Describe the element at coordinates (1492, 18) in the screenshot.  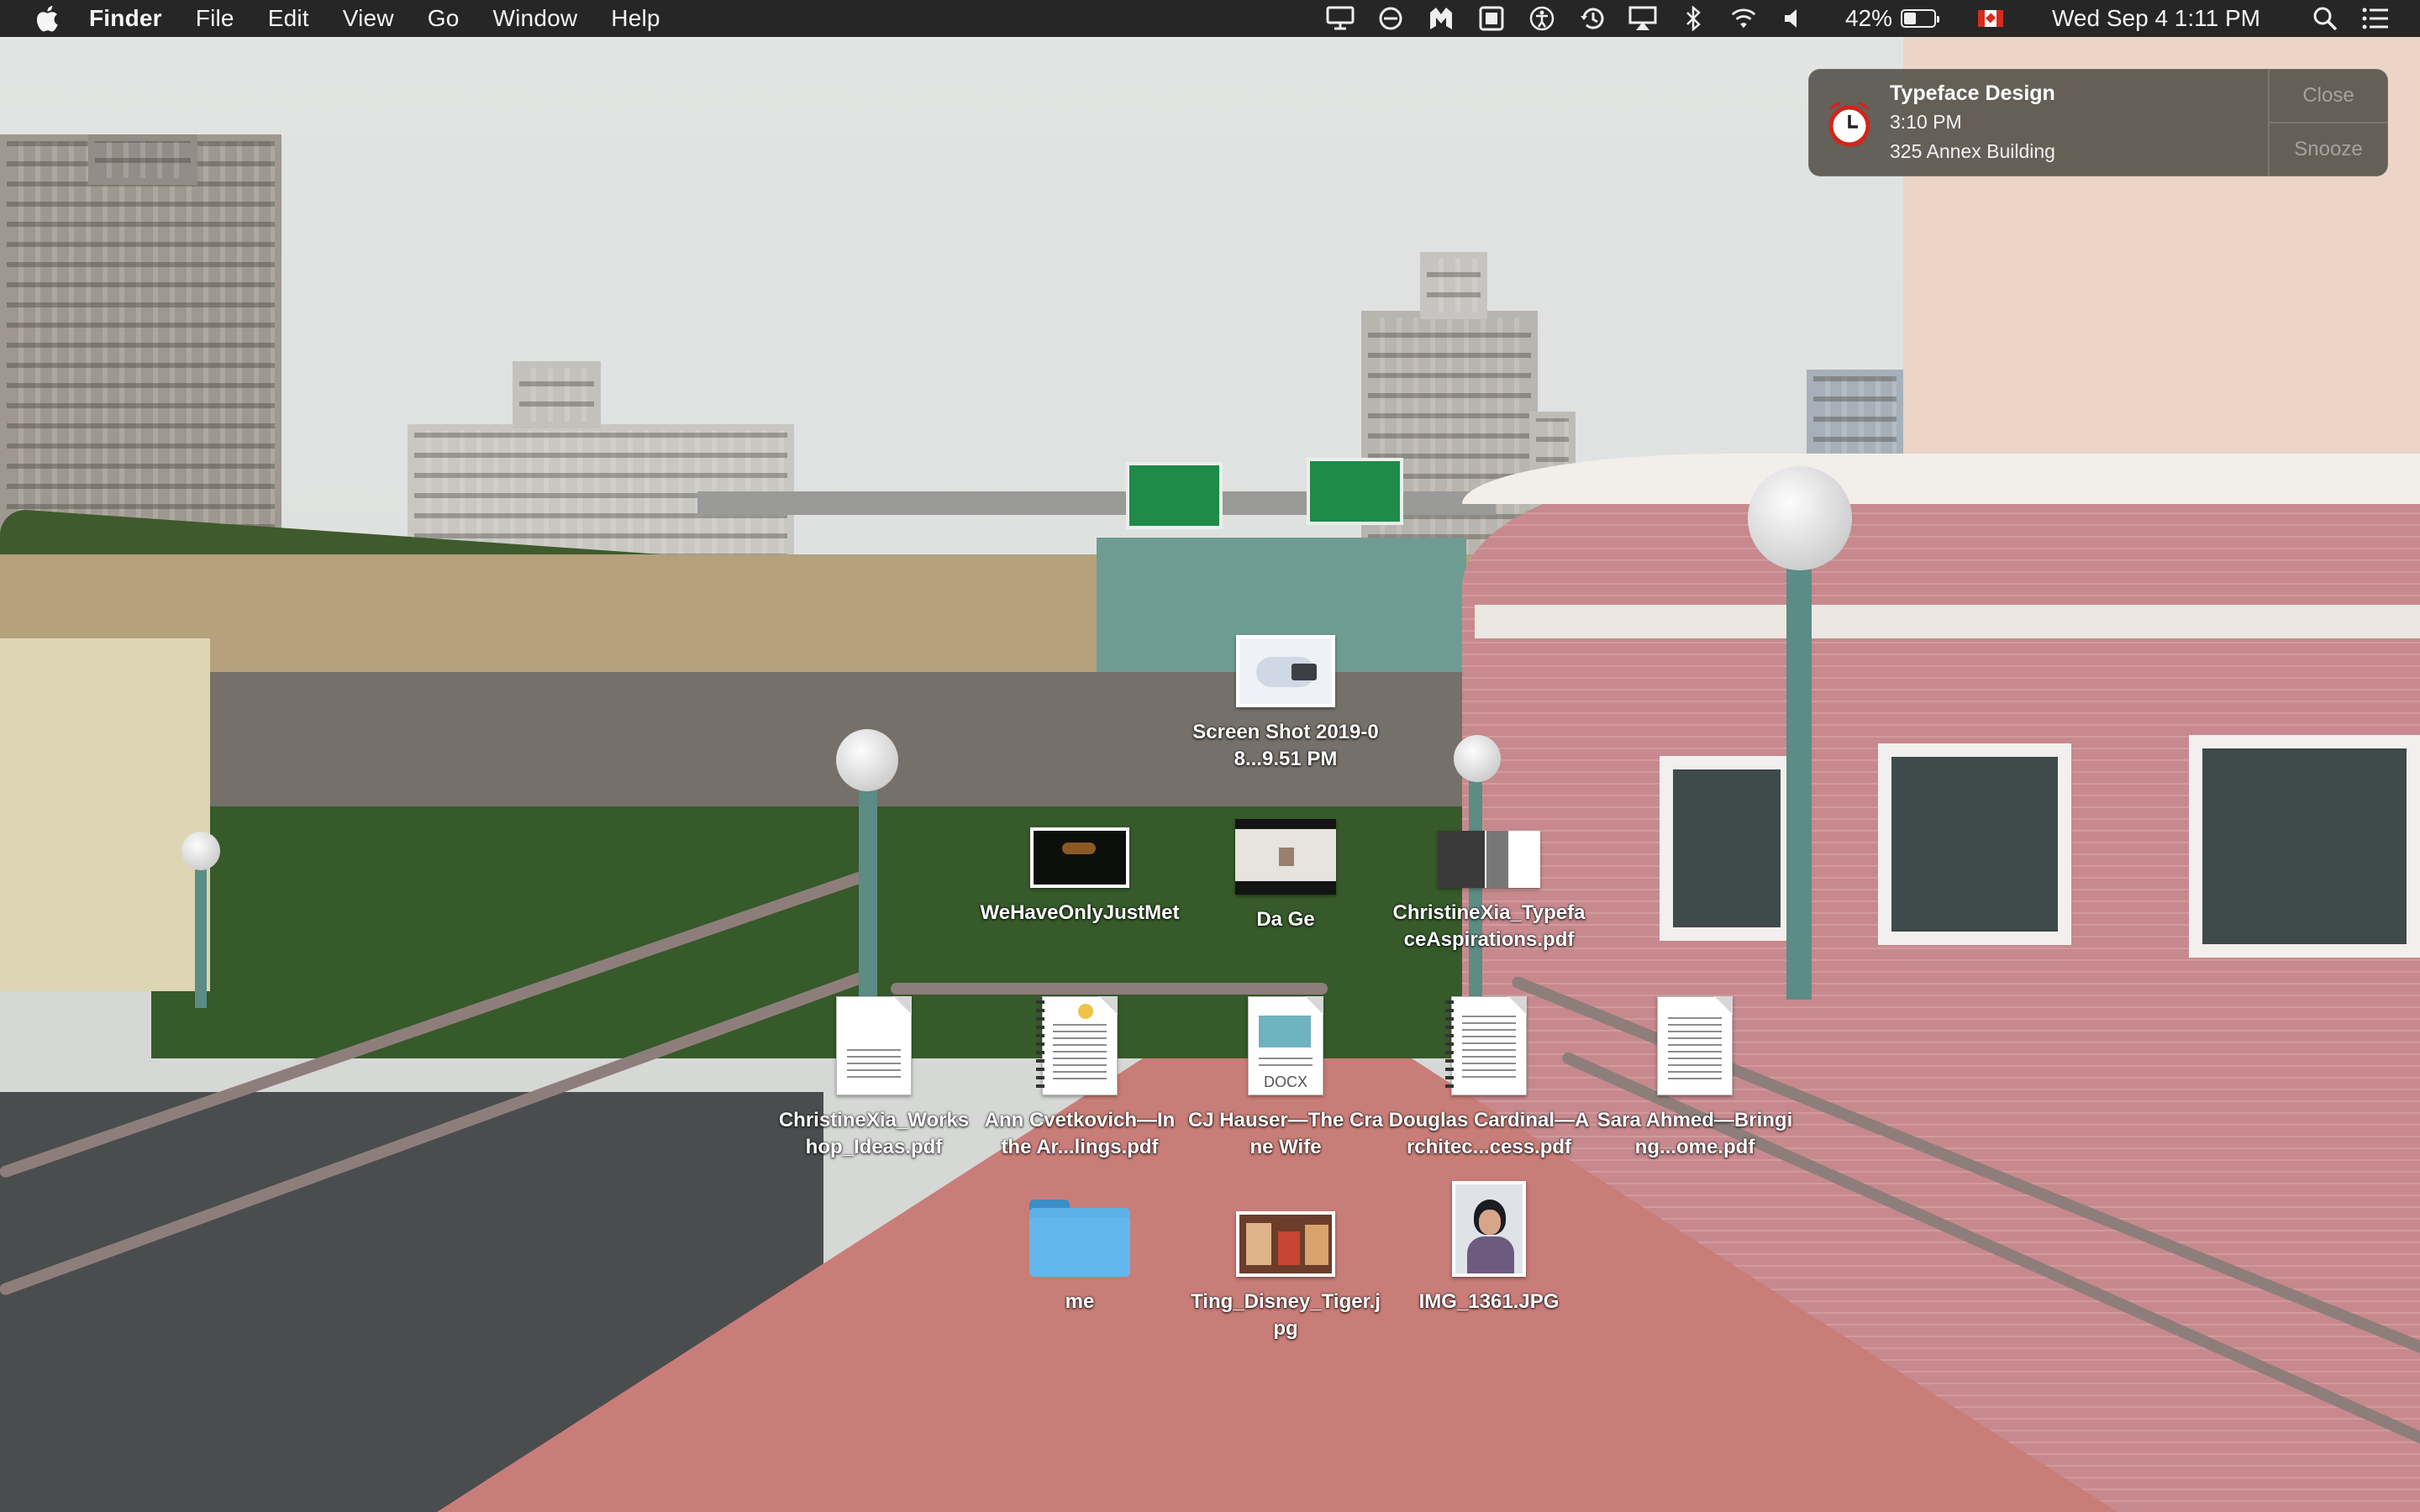
I see `screen-recorder-icon` at that location.